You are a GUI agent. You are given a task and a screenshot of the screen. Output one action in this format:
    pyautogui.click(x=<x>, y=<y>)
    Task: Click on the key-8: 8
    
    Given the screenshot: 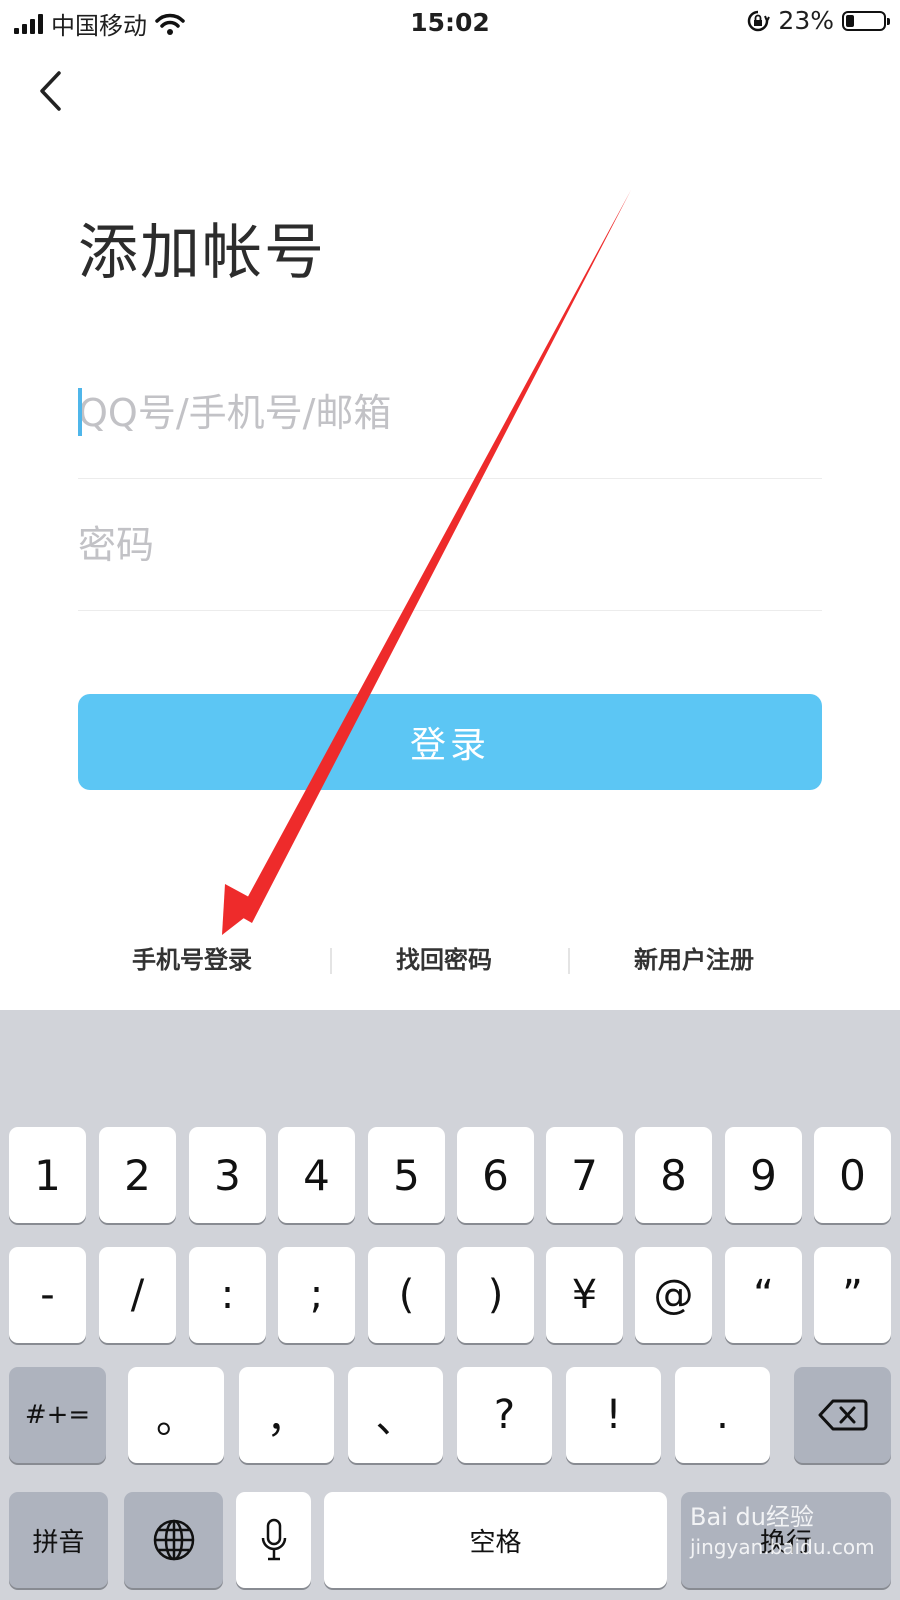 What is the action you would take?
    pyautogui.click(x=673, y=1175)
    